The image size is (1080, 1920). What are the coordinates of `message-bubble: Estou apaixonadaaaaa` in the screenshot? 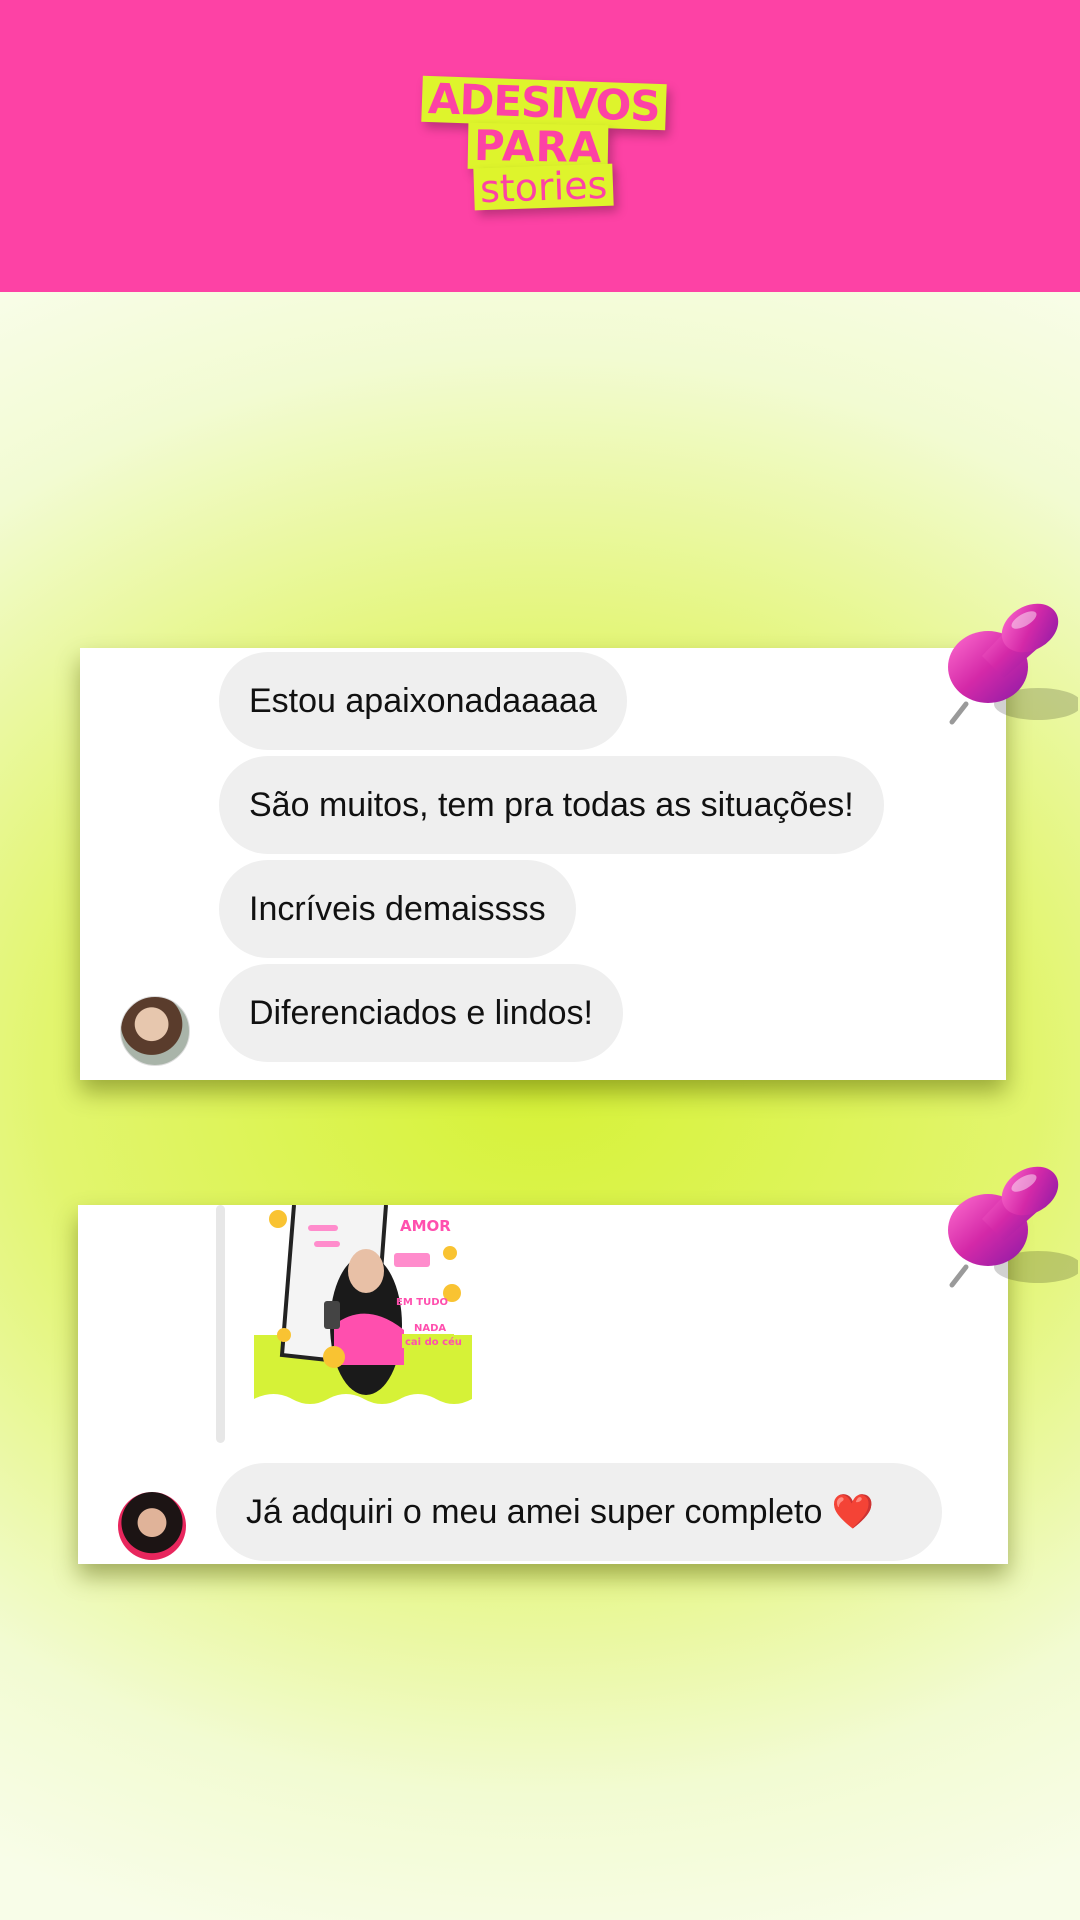 It's located at (423, 701).